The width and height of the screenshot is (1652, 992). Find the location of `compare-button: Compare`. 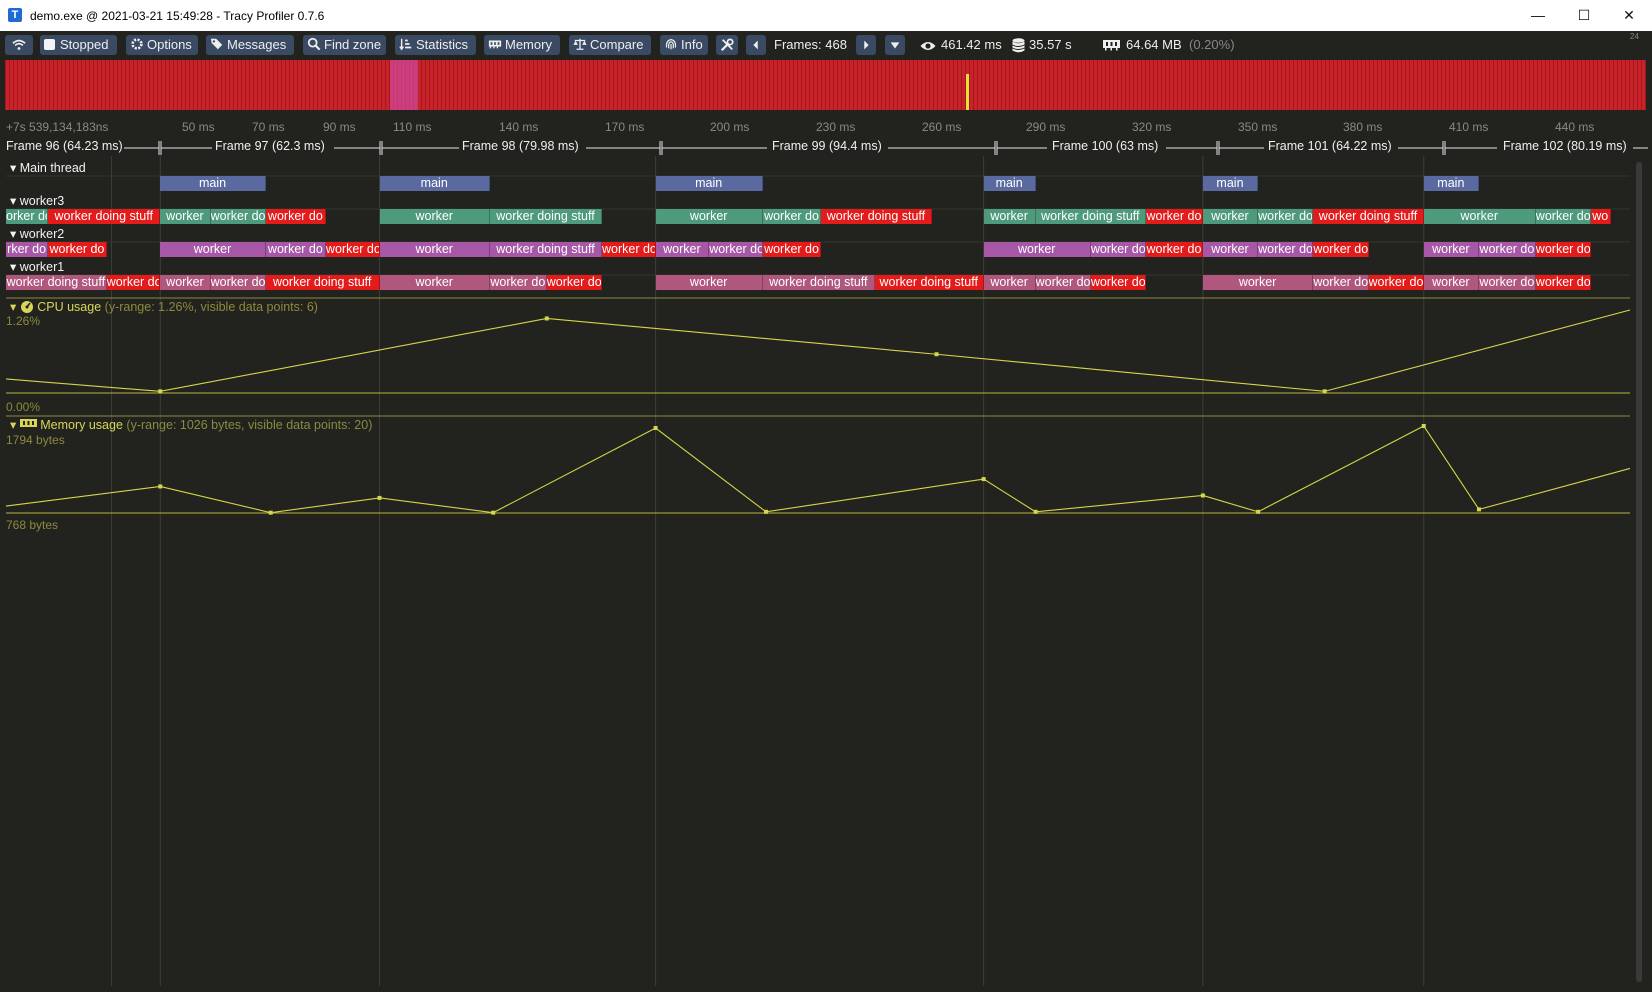

compare-button: Compare is located at coordinates (610, 45).